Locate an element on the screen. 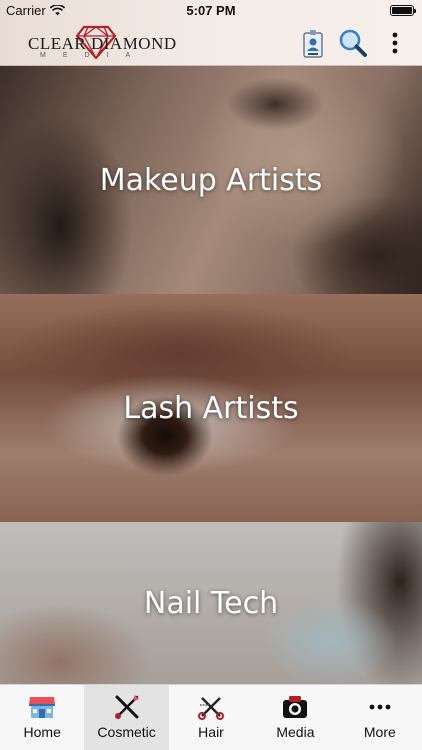 The height and width of the screenshot is (750, 422). tab-label: Hair is located at coordinates (211, 732).